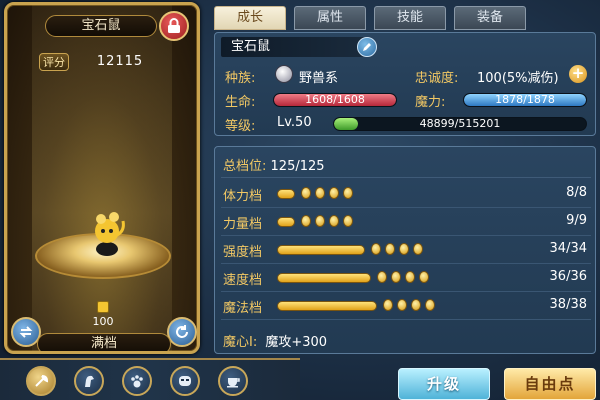 Image resolution: width=600 pixels, height=400 pixels. What do you see at coordinates (104, 342) in the screenshot?
I see `max-grade-status: 满档` at bounding box center [104, 342].